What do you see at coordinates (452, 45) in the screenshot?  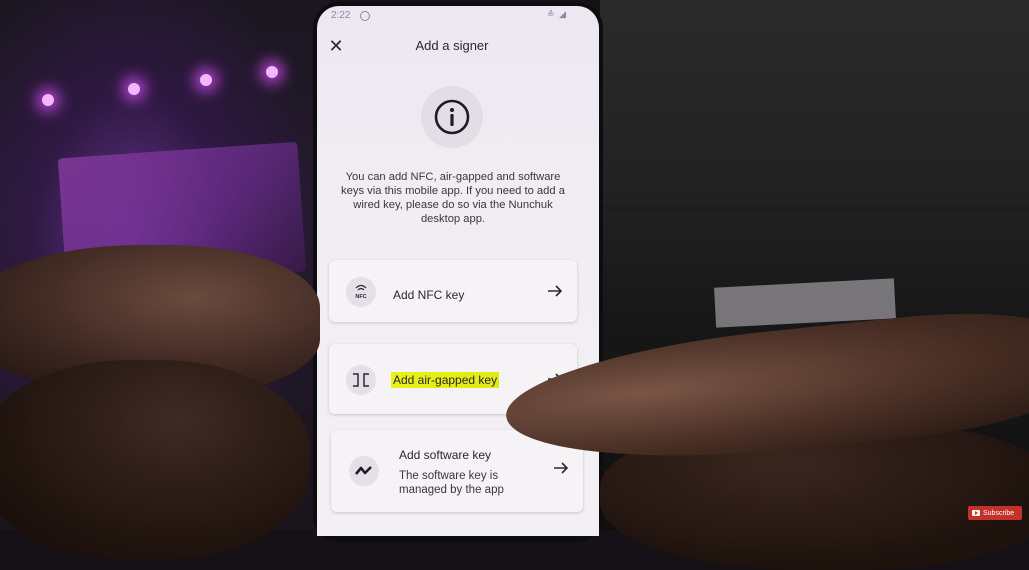 I see `page-title: Add a signer` at bounding box center [452, 45].